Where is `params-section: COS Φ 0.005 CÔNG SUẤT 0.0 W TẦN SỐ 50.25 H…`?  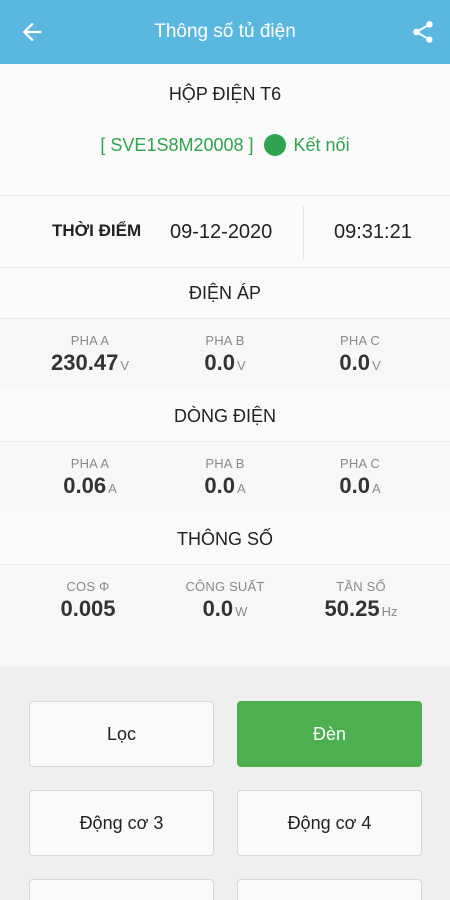 params-section: COS Φ 0.005 CÔNG SUẤT 0.0 W TẦN SỐ 50.25 H… is located at coordinates (225, 615).